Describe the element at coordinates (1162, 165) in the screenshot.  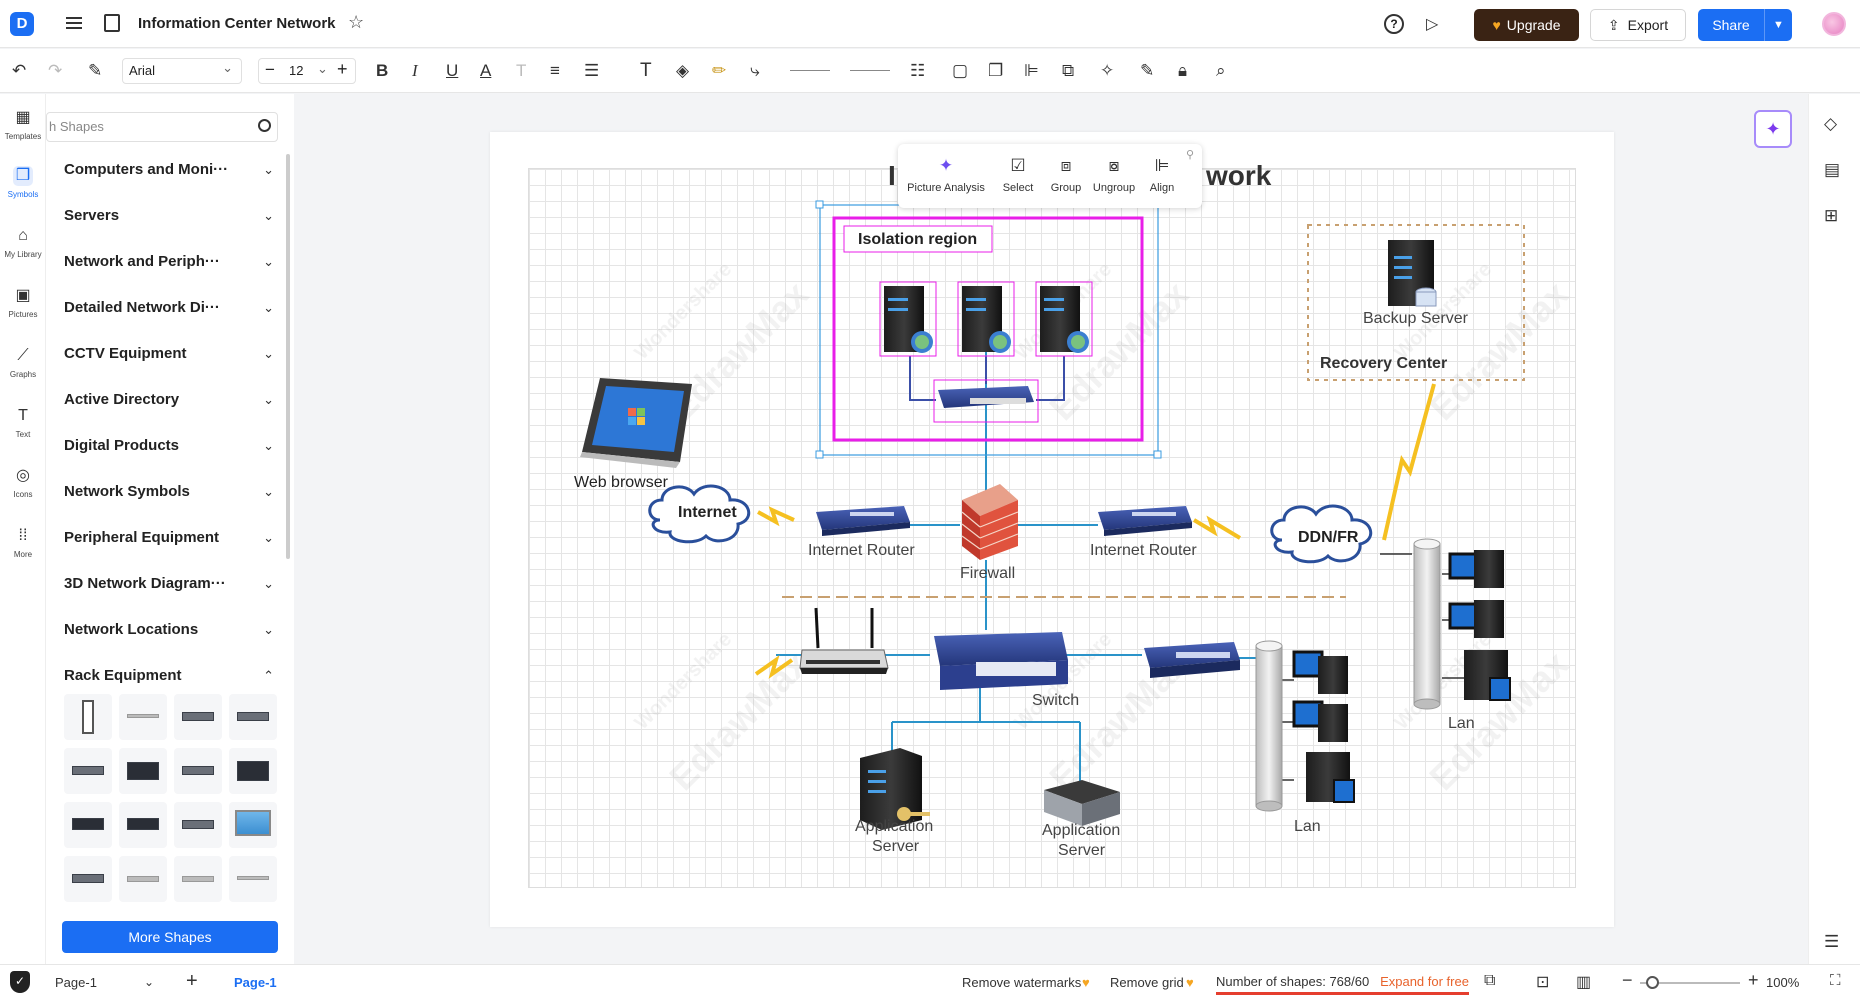
I see `align-left-icon: ⊫` at that location.